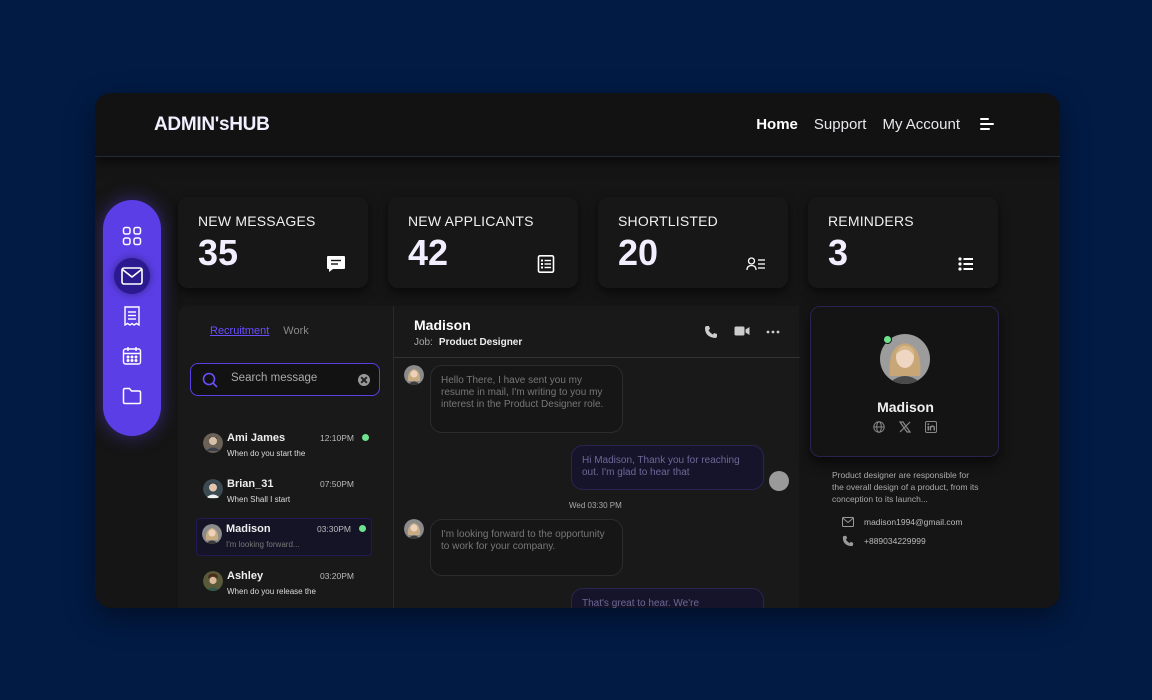 The image size is (1152, 700). What do you see at coordinates (336, 438) in the screenshot?
I see `conversation-time: 12:10PM` at bounding box center [336, 438].